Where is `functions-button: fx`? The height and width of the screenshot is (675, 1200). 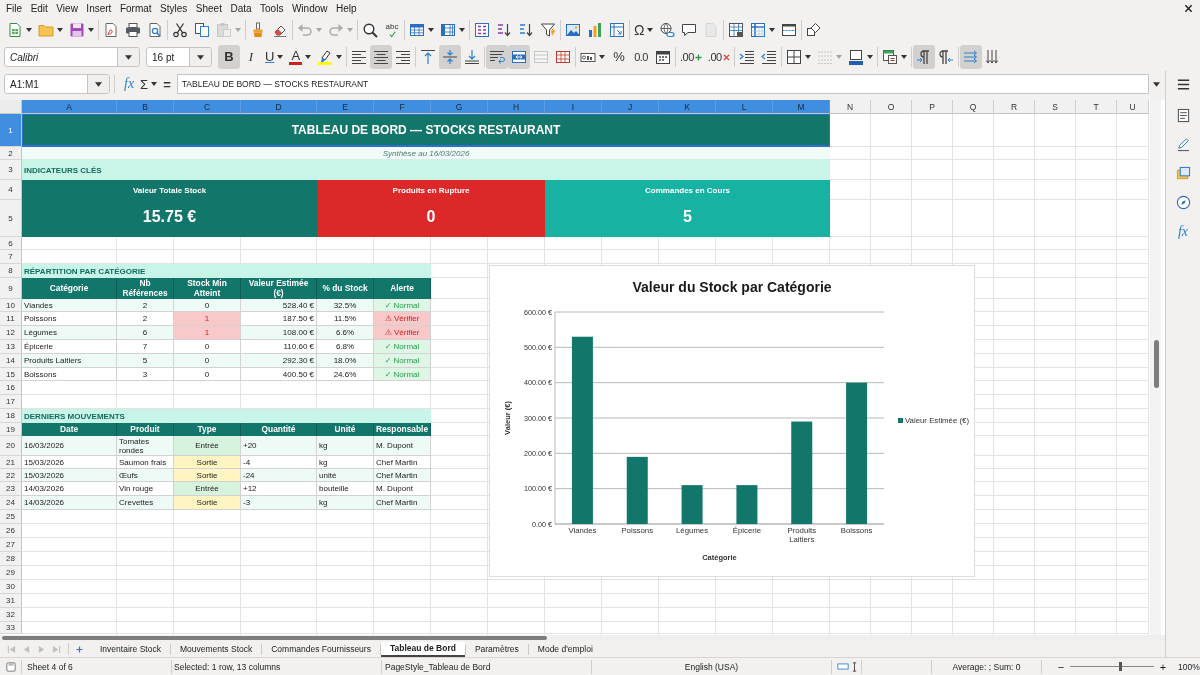
functions-button: fx is located at coordinates (1183, 231).